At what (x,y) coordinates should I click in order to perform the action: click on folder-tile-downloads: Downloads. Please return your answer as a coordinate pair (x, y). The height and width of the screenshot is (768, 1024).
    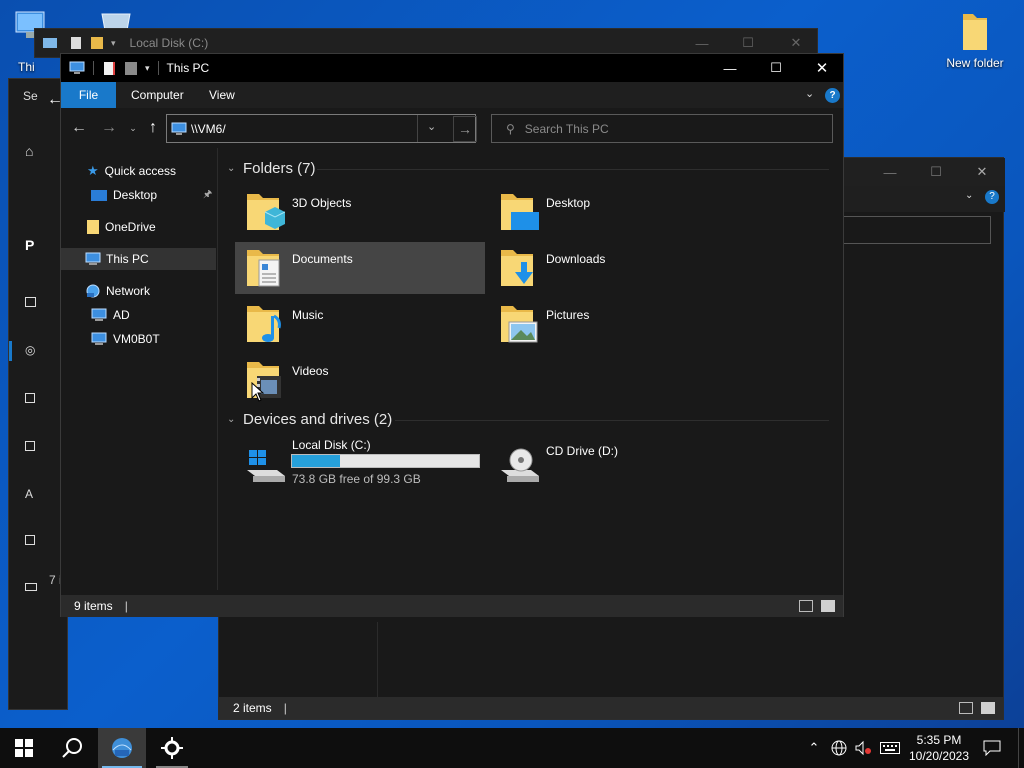
    Looking at the image, I should click on (614, 268).